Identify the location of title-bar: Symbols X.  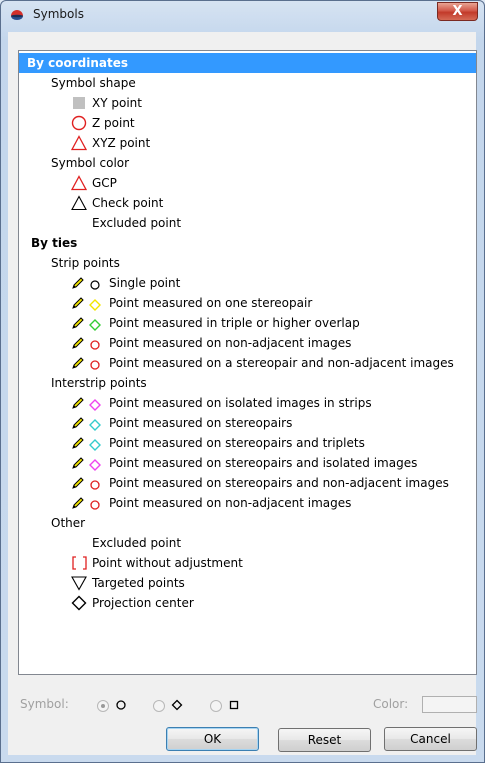
(242, 15).